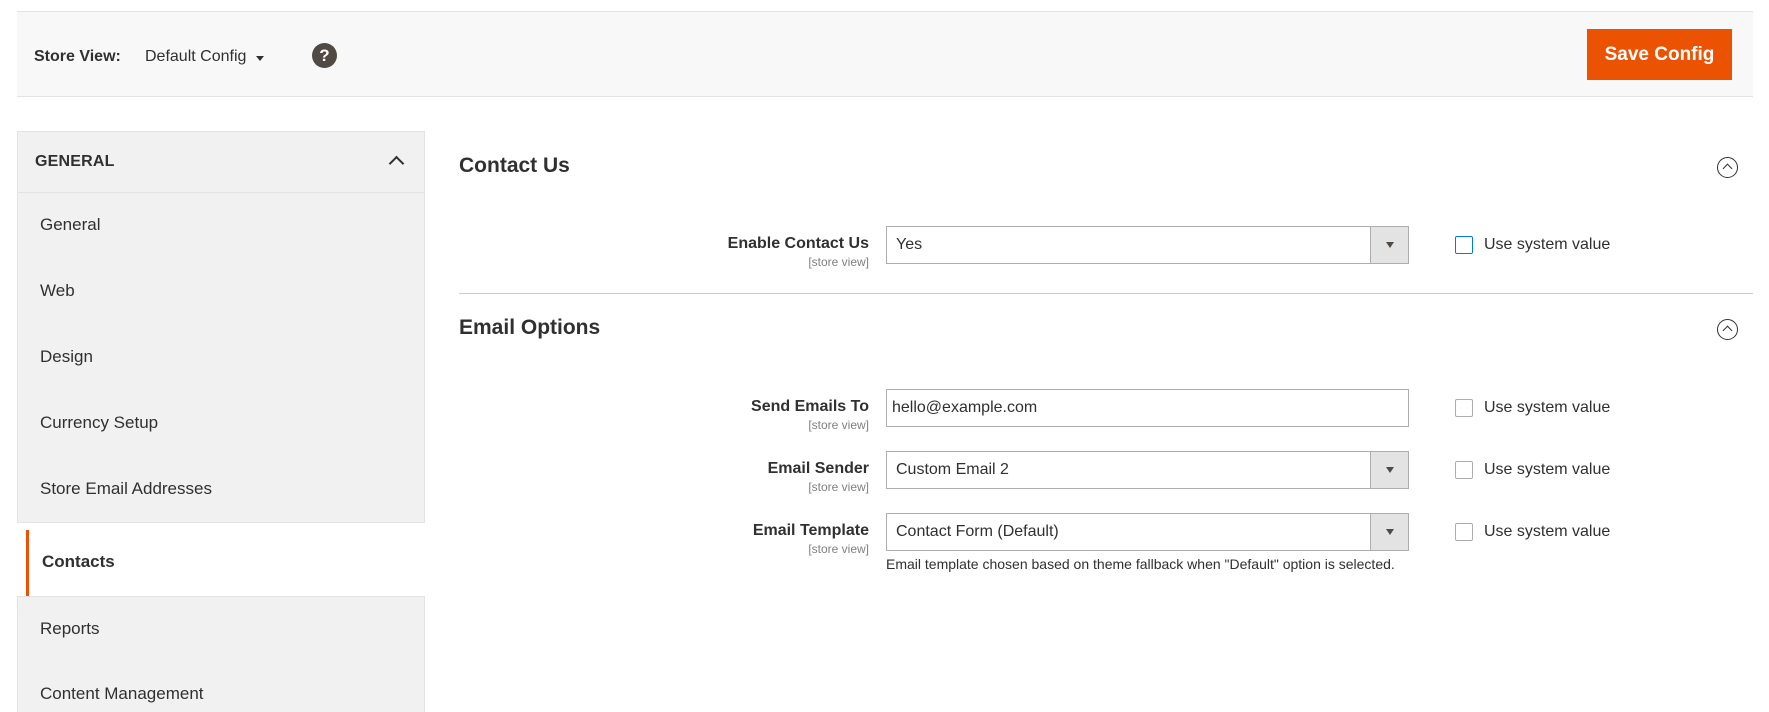 This screenshot has height=712, width=1769. I want to click on email-template-label: Email Template, so click(810, 530).